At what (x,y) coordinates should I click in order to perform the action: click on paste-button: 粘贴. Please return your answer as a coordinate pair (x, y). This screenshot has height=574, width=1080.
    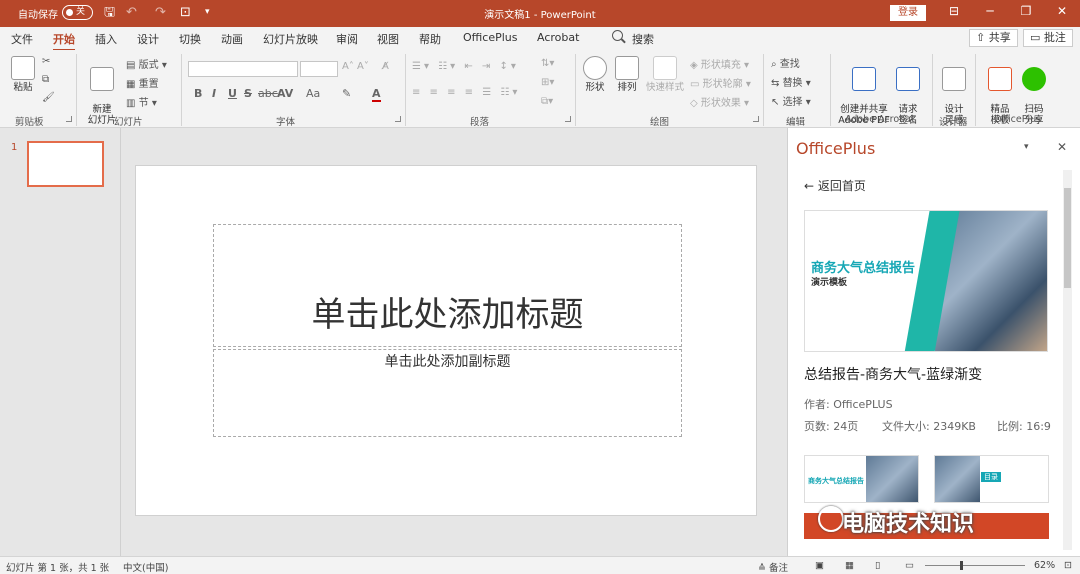
    Looking at the image, I should click on (23, 74).